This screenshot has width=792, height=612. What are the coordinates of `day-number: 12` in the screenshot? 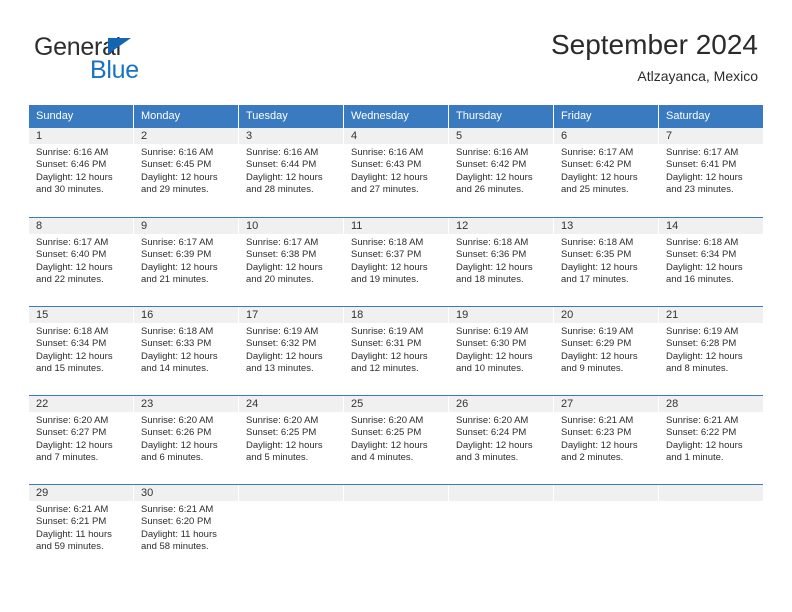 It's located at (501, 226).